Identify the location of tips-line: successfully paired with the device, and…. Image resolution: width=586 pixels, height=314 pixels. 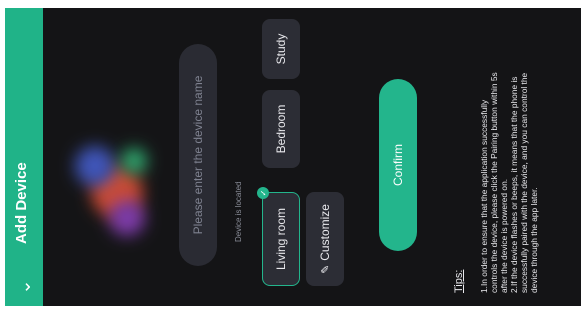
(524, 182).